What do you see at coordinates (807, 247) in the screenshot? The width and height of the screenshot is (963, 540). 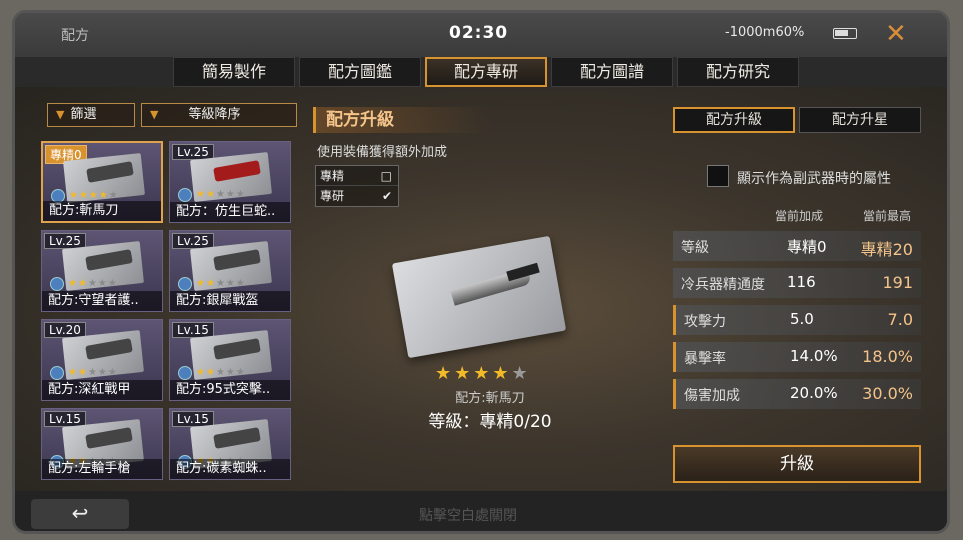 I see `stat-current: 專精0` at bounding box center [807, 247].